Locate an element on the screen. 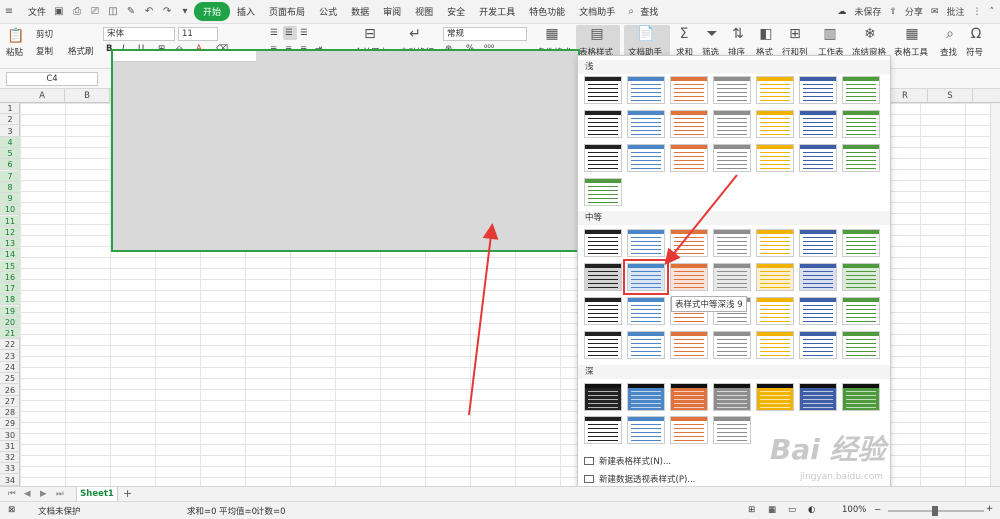 The height and width of the screenshot is (519, 1000). zoom-out-icon: − is located at coordinates (877, 510).